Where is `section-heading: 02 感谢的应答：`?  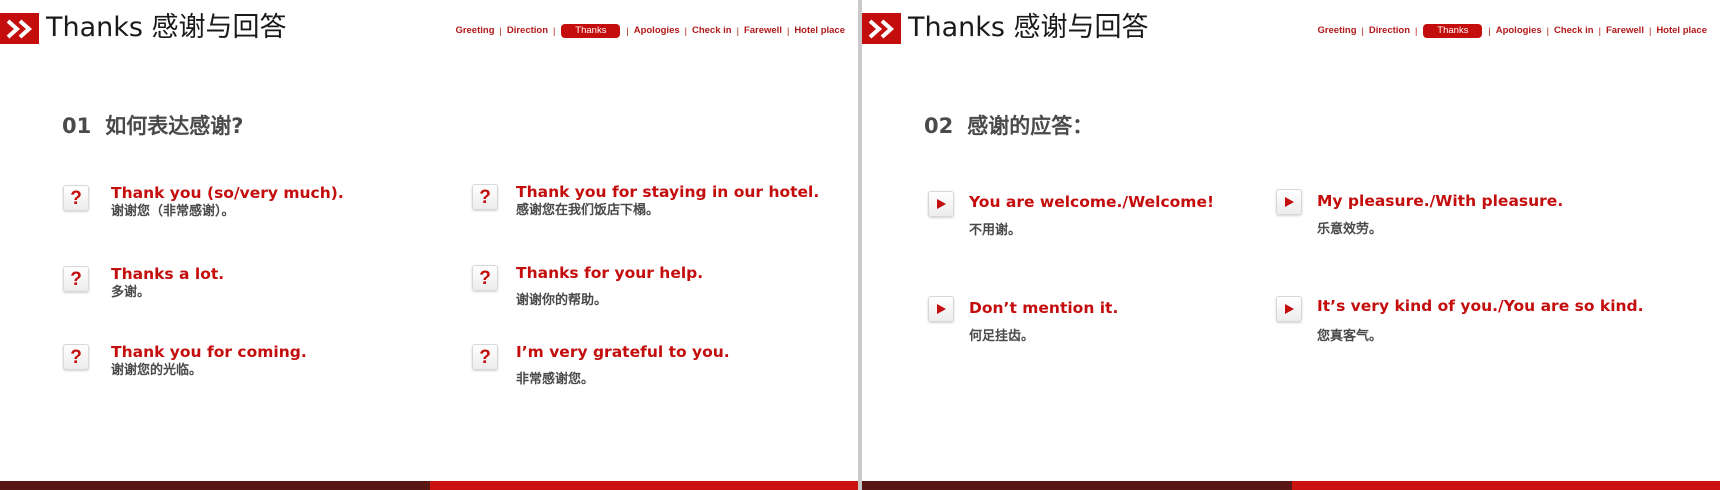 section-heading: 02 感谢的应答： is located at coordinates (1008, 126).